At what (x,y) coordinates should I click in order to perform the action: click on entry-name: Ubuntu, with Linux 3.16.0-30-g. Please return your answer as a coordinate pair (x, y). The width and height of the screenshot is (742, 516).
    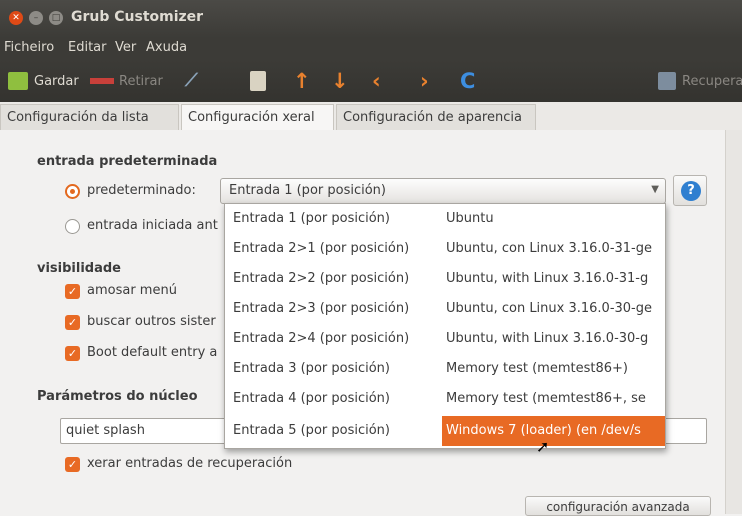
    Looking at the image, I should click on (547, 338).